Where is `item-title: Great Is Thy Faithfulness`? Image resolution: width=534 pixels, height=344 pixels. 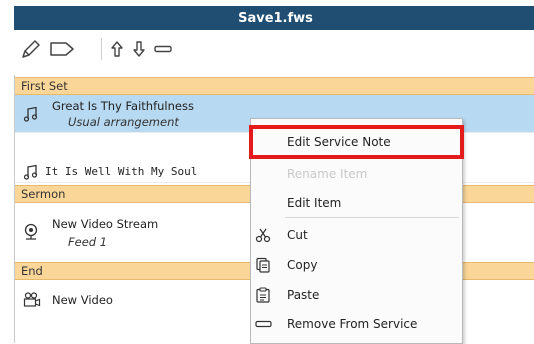 item-title: Great Is Thy Faithfulness is located at coordinates (123, 106).